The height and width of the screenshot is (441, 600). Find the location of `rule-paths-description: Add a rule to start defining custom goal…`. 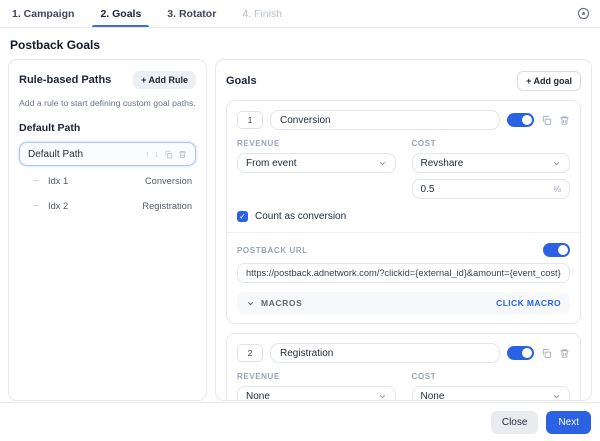

rule-paths-description: Add a rule to start defining custom goal… is located at coordinates (107, 103).